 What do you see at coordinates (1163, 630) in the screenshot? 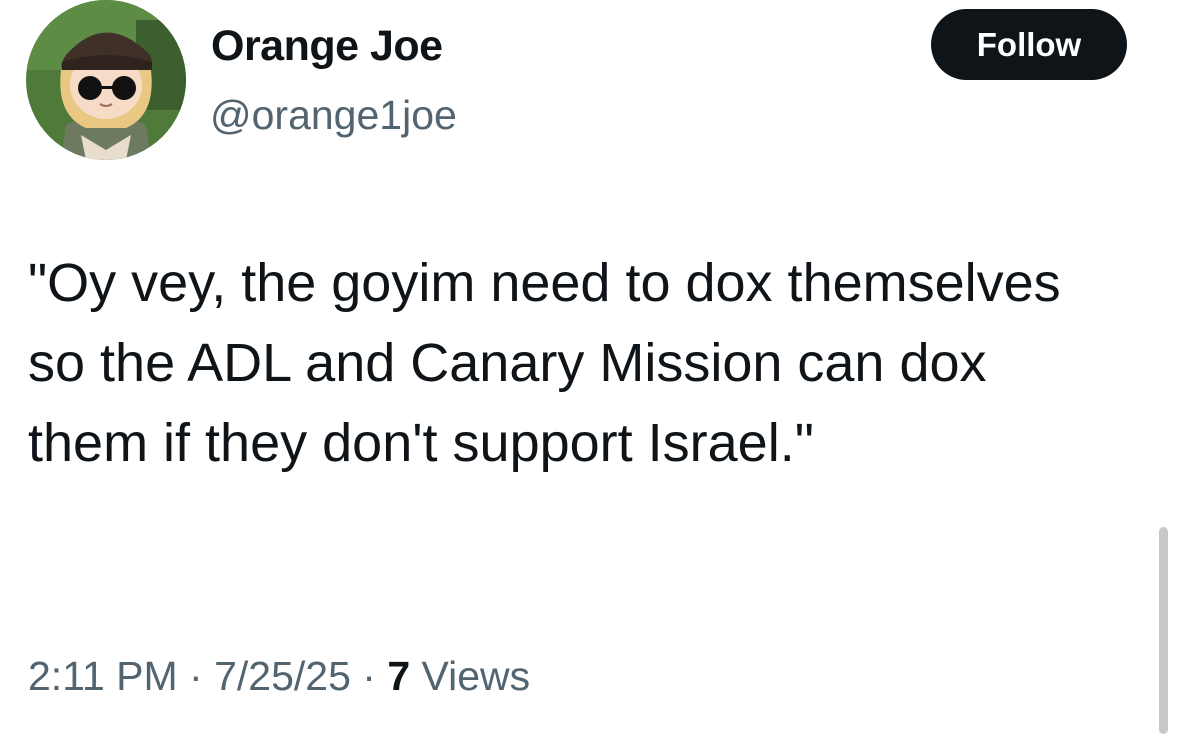
I see `scrollbar` at bounding box center [1163, 630].